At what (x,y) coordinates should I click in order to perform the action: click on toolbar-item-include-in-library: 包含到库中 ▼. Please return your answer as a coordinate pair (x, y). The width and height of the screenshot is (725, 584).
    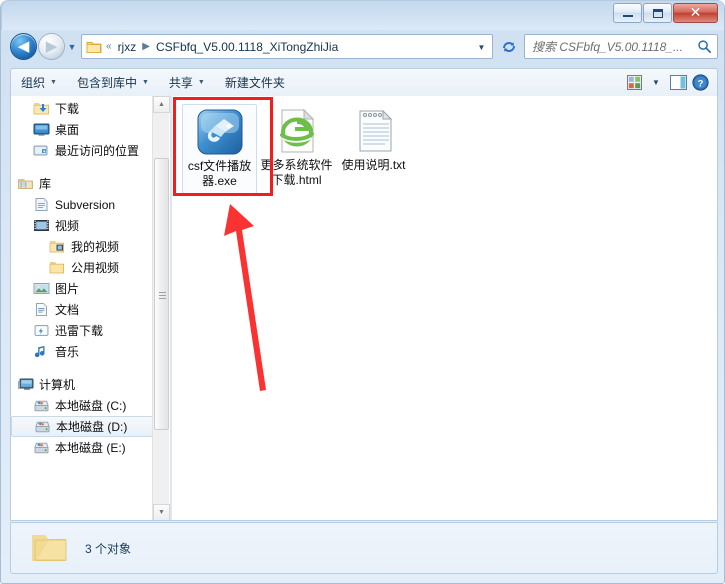
    Looking at the image, I should click on (113, 82).